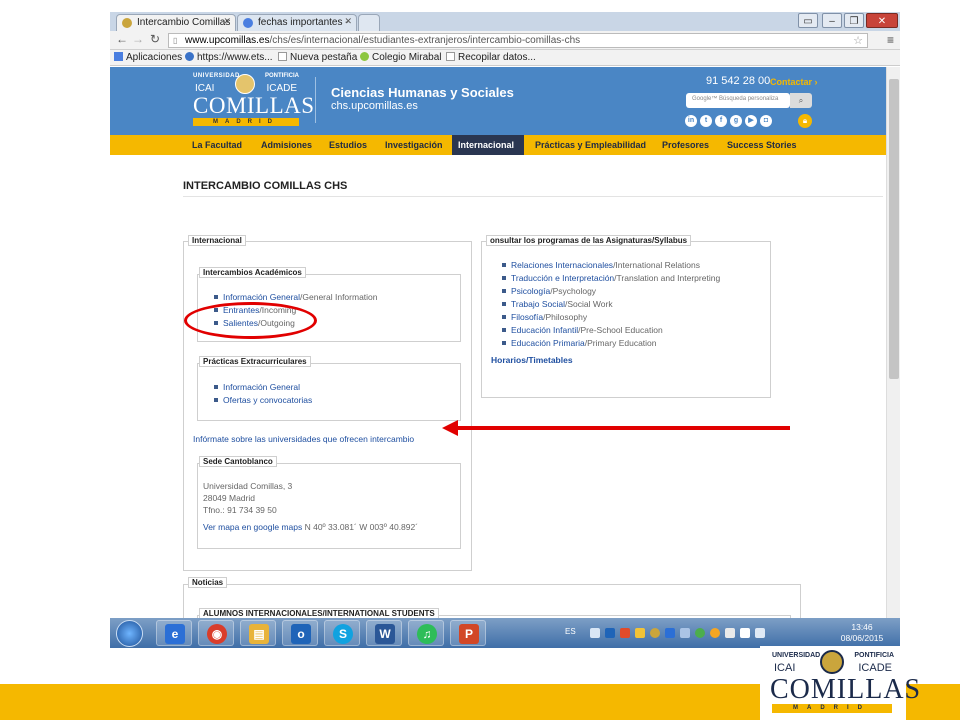 This screenshot has height=720, width=960. I want to click on network-icon, so click(745, 633).